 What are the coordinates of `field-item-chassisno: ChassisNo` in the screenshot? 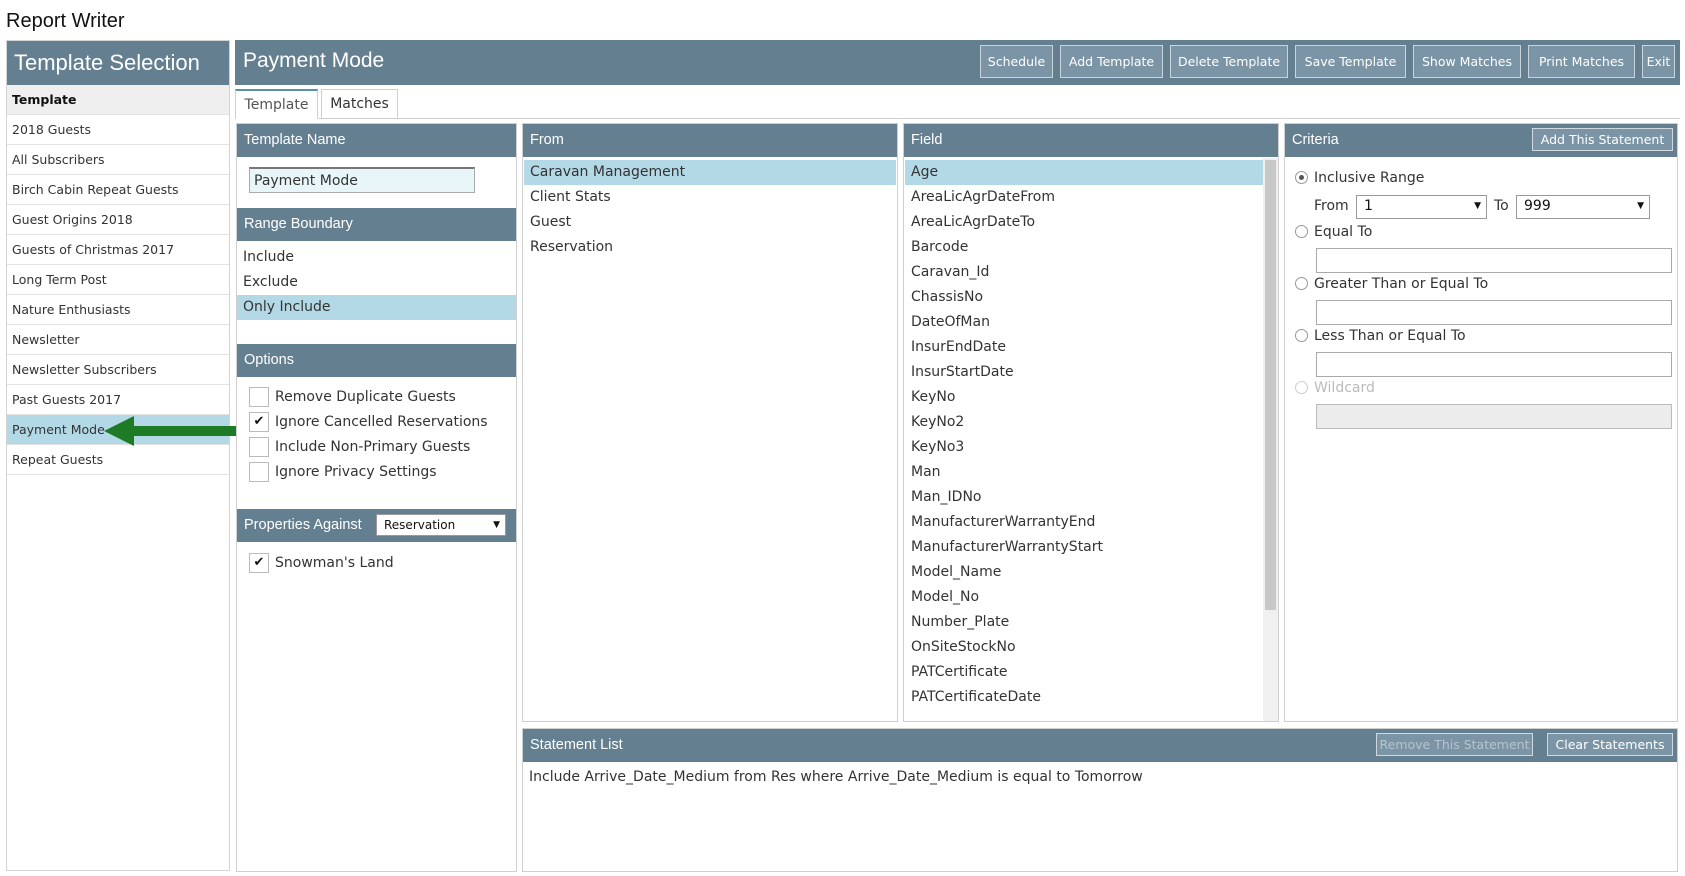 It's located at (944, 297).